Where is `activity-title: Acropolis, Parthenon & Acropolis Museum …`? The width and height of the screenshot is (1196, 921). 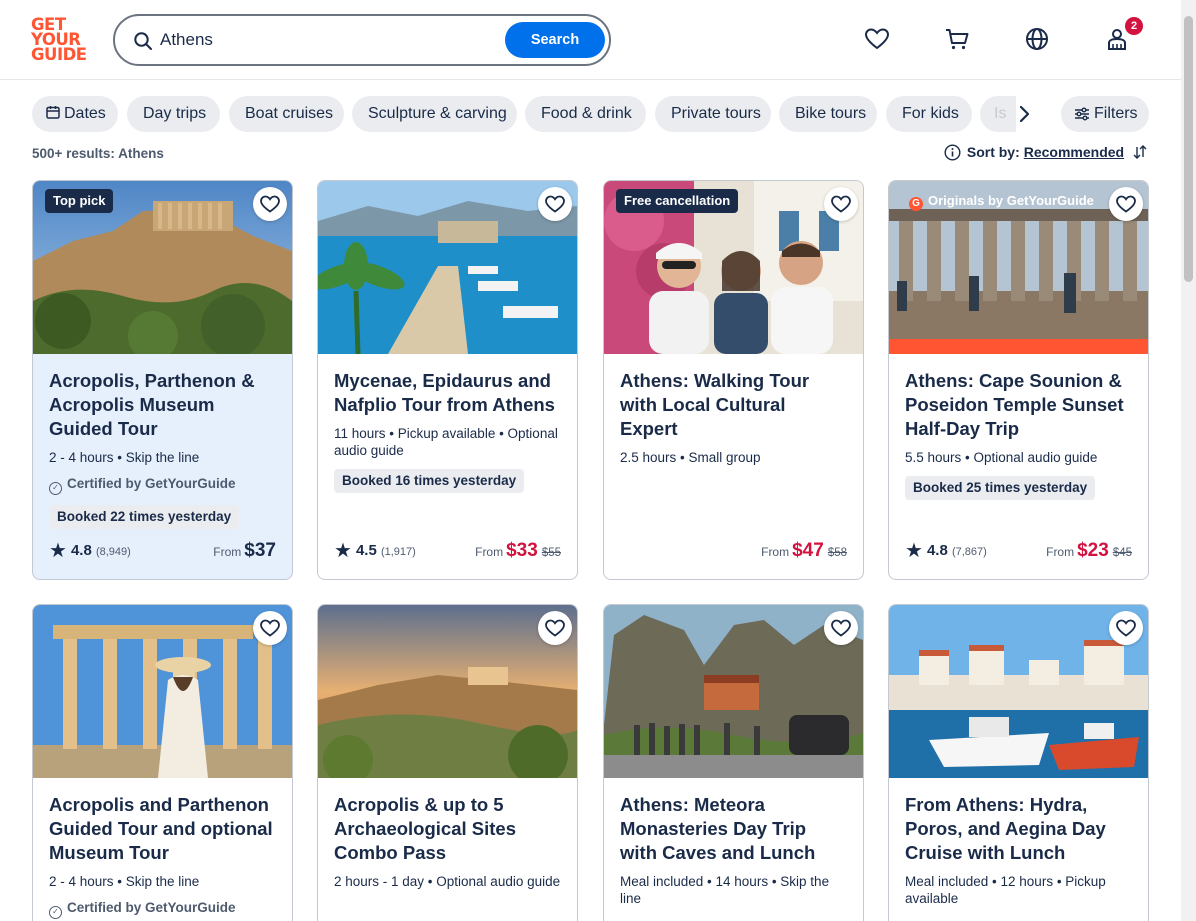 activity-title: Acropolis, Parthenon & Acropolis Museum … is located at coordinates (163, 405).